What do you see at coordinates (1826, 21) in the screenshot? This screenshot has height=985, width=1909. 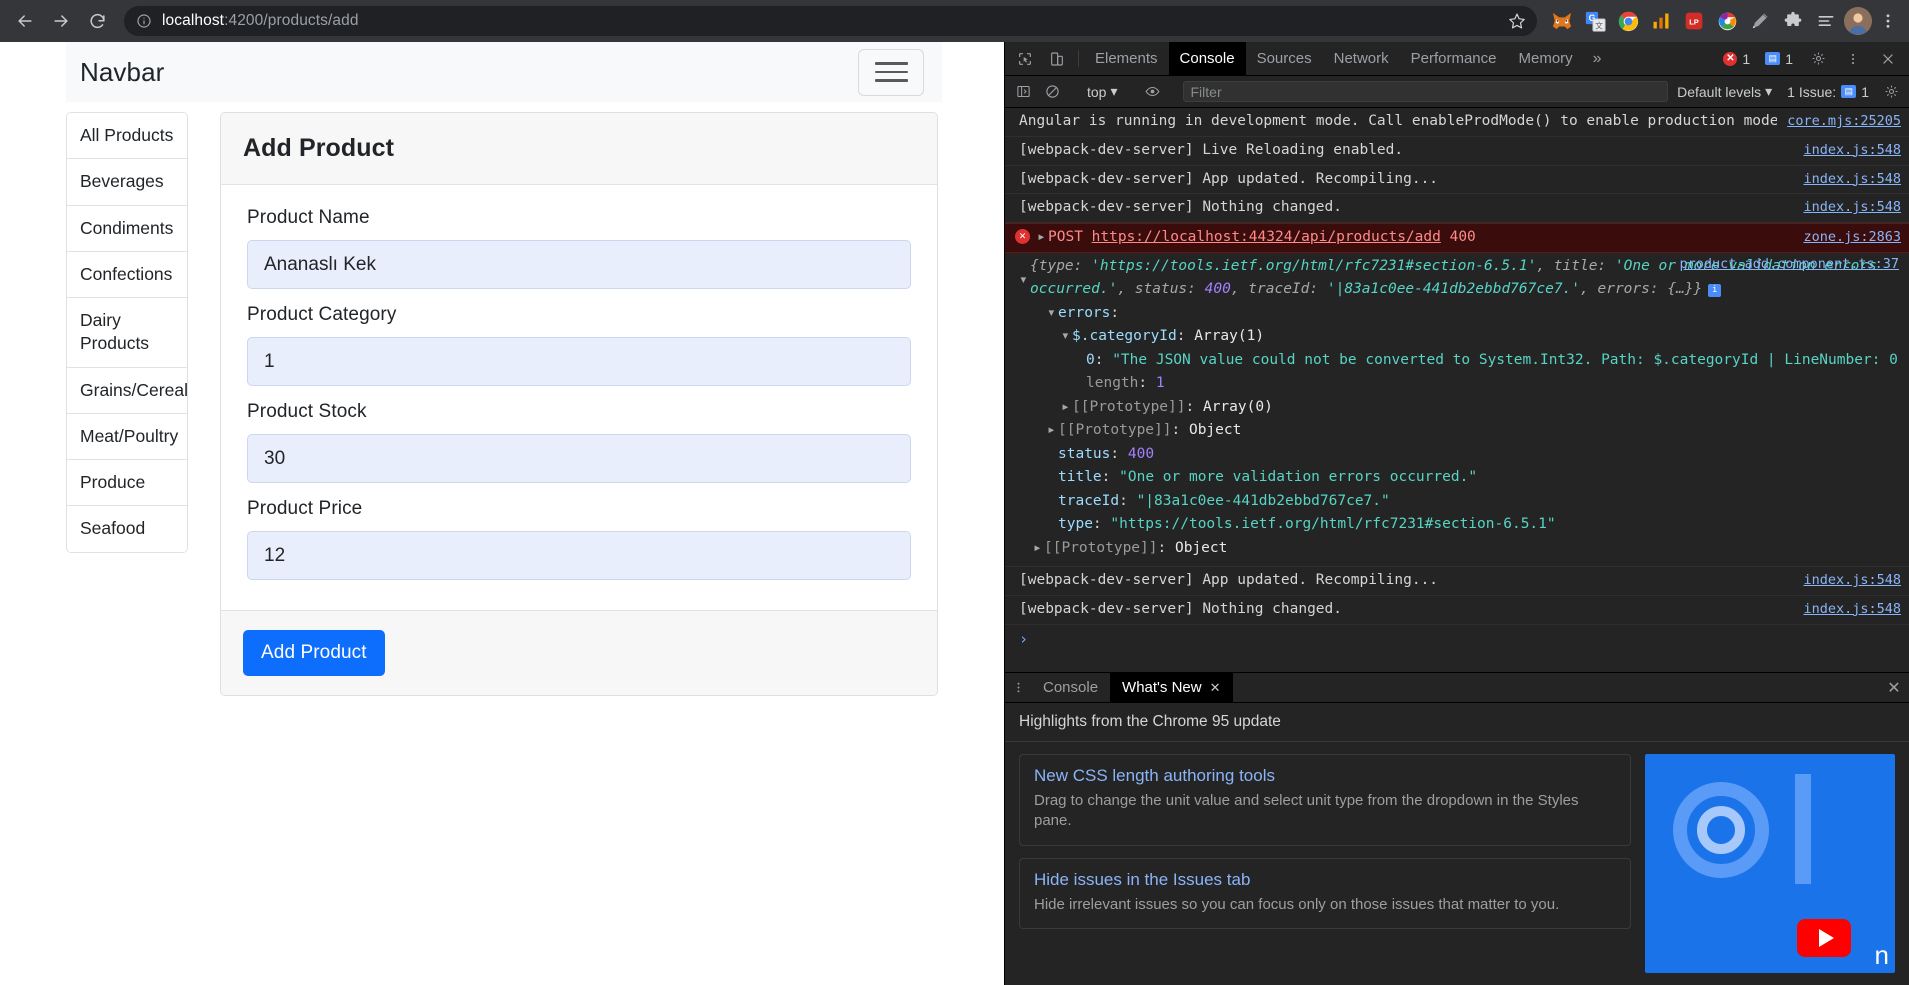 I see `reading-list-icon` at bounding box center [1826, 21].